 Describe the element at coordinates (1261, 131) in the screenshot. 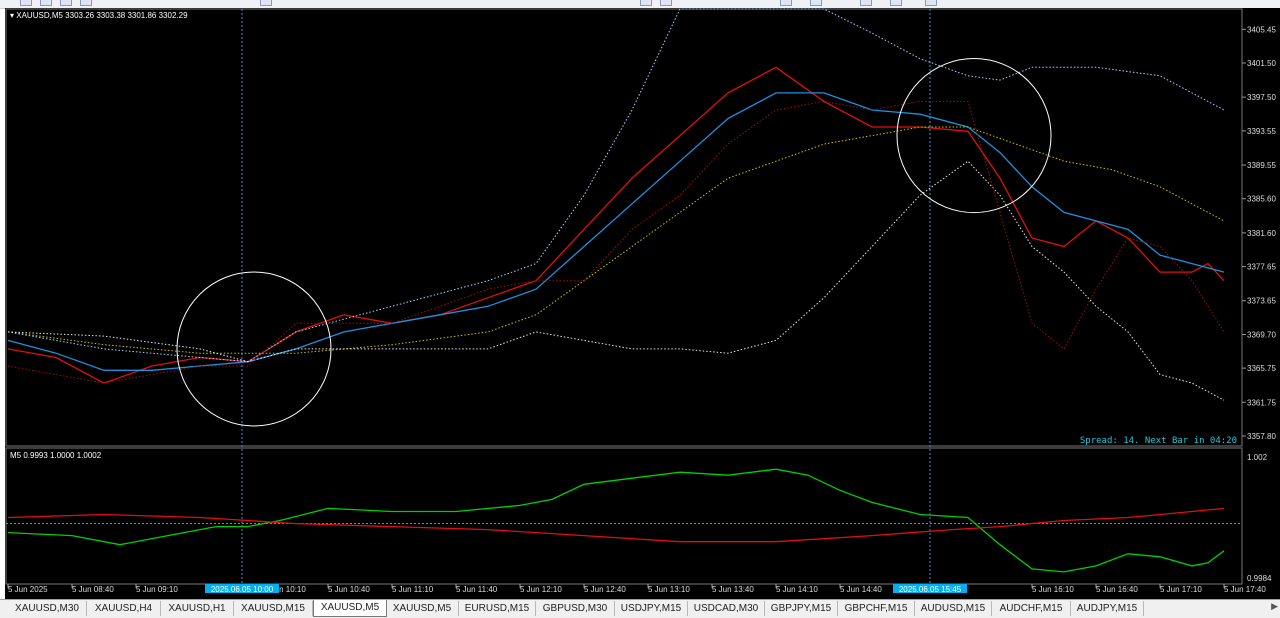

I see `y-tick-label: 3393.55` at that location.